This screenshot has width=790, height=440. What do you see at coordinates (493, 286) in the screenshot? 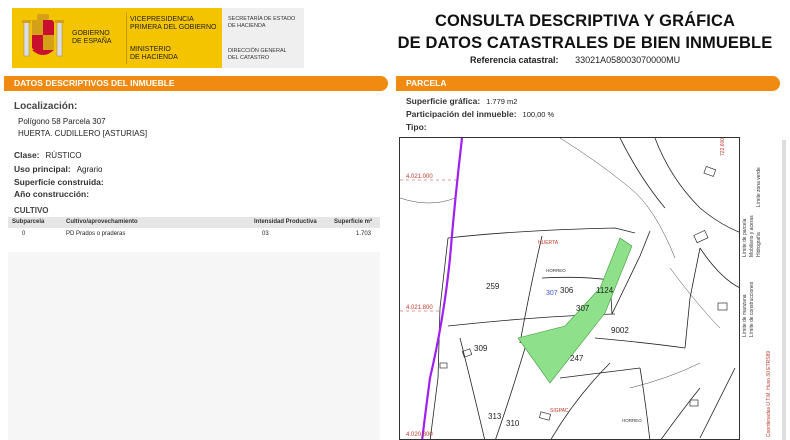
I see `parcel-label-259: 259` at bounding box center [493, 286].